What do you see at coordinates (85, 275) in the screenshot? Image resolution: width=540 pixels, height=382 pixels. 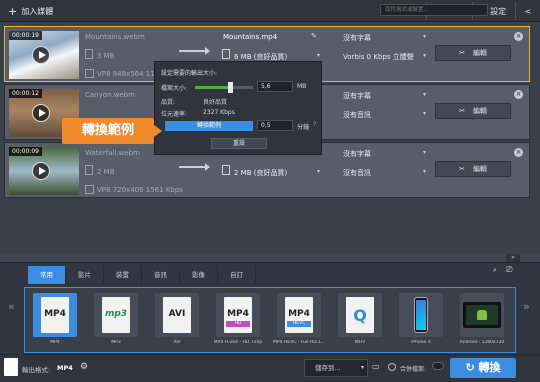 I see `tab-video: 影片` at bounding box center [85, 275].